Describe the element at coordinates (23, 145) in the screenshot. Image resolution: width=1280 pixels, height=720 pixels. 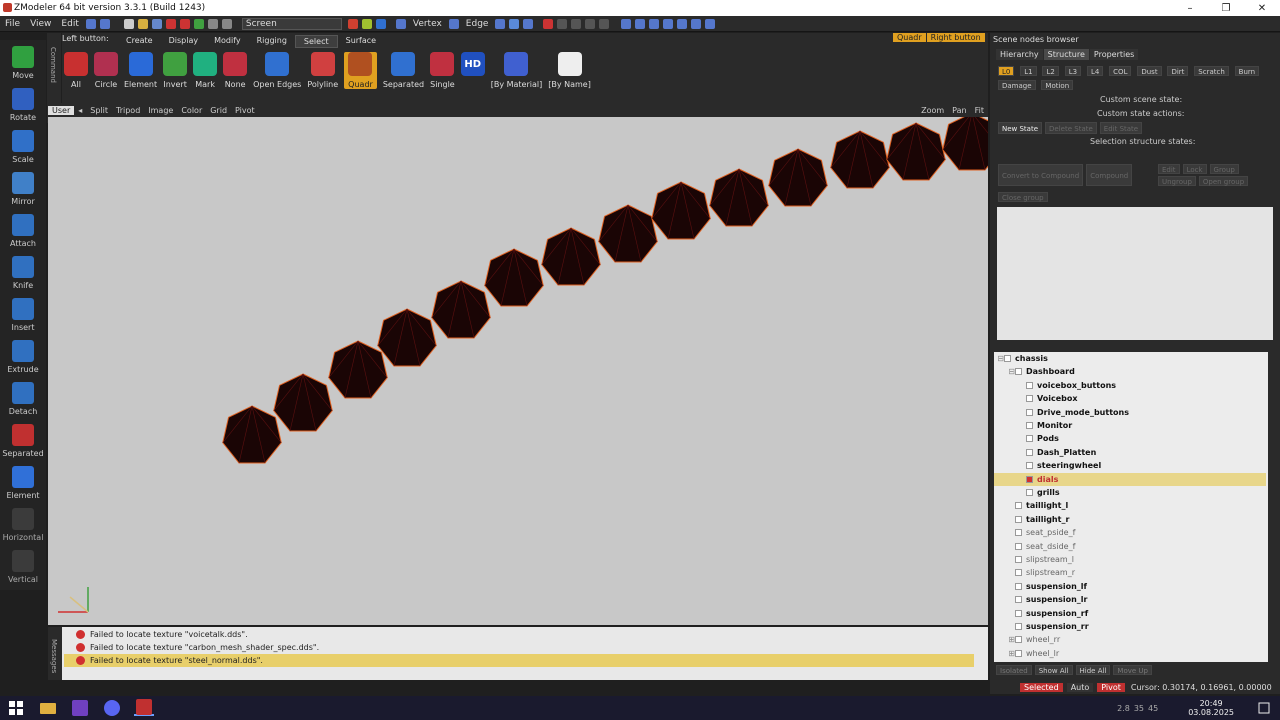
I see `scale-tool: Scale` at that location.